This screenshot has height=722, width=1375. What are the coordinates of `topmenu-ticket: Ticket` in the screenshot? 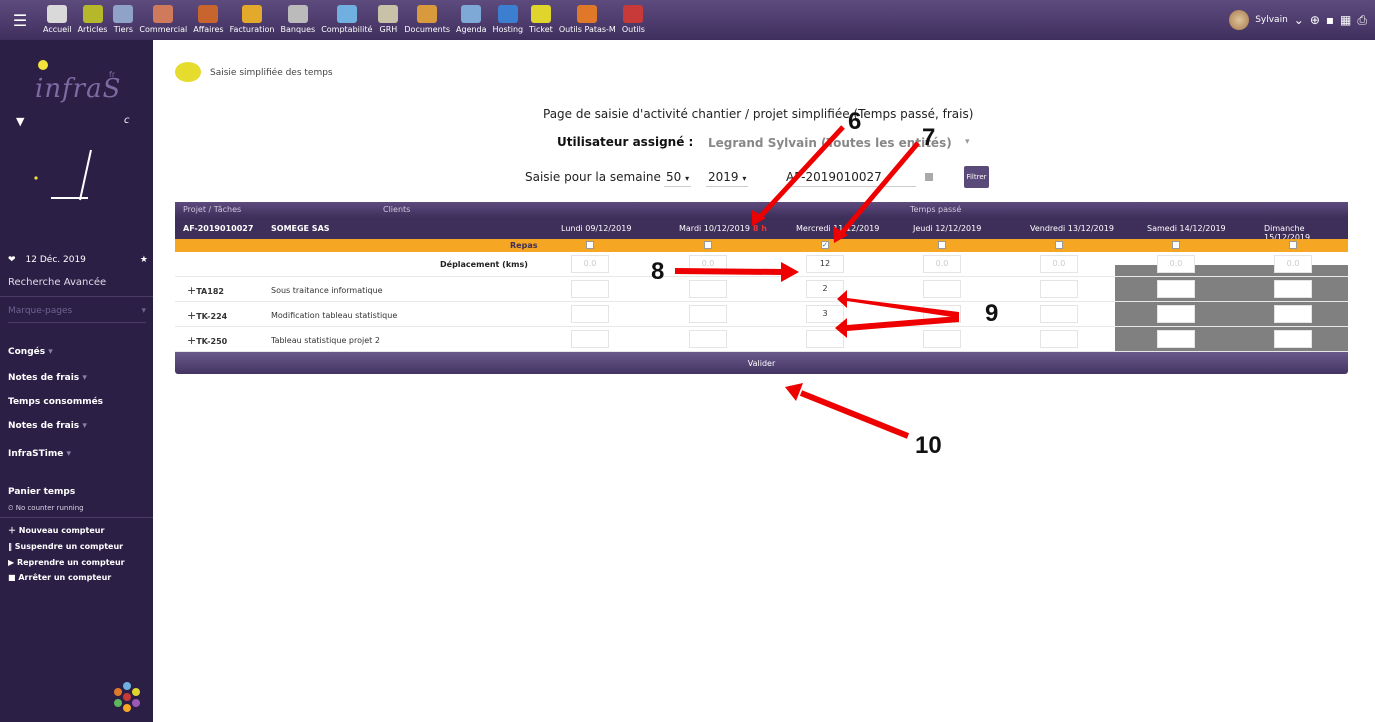 It's located at (541, 20).